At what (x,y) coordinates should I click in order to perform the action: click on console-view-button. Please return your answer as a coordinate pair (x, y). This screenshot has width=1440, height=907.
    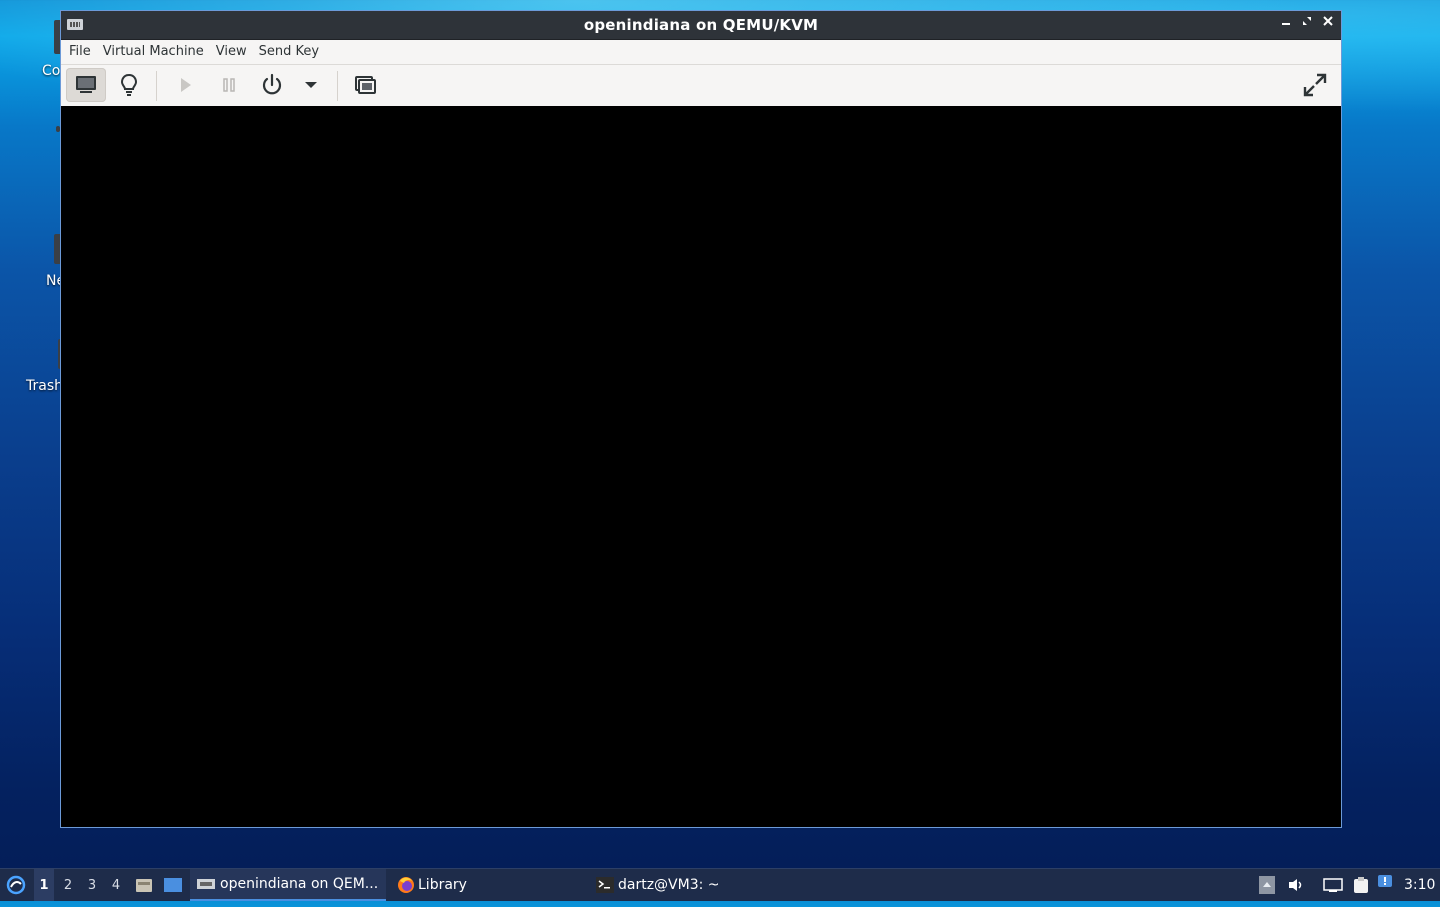
    Looking at the image, I should click on (86, 85).